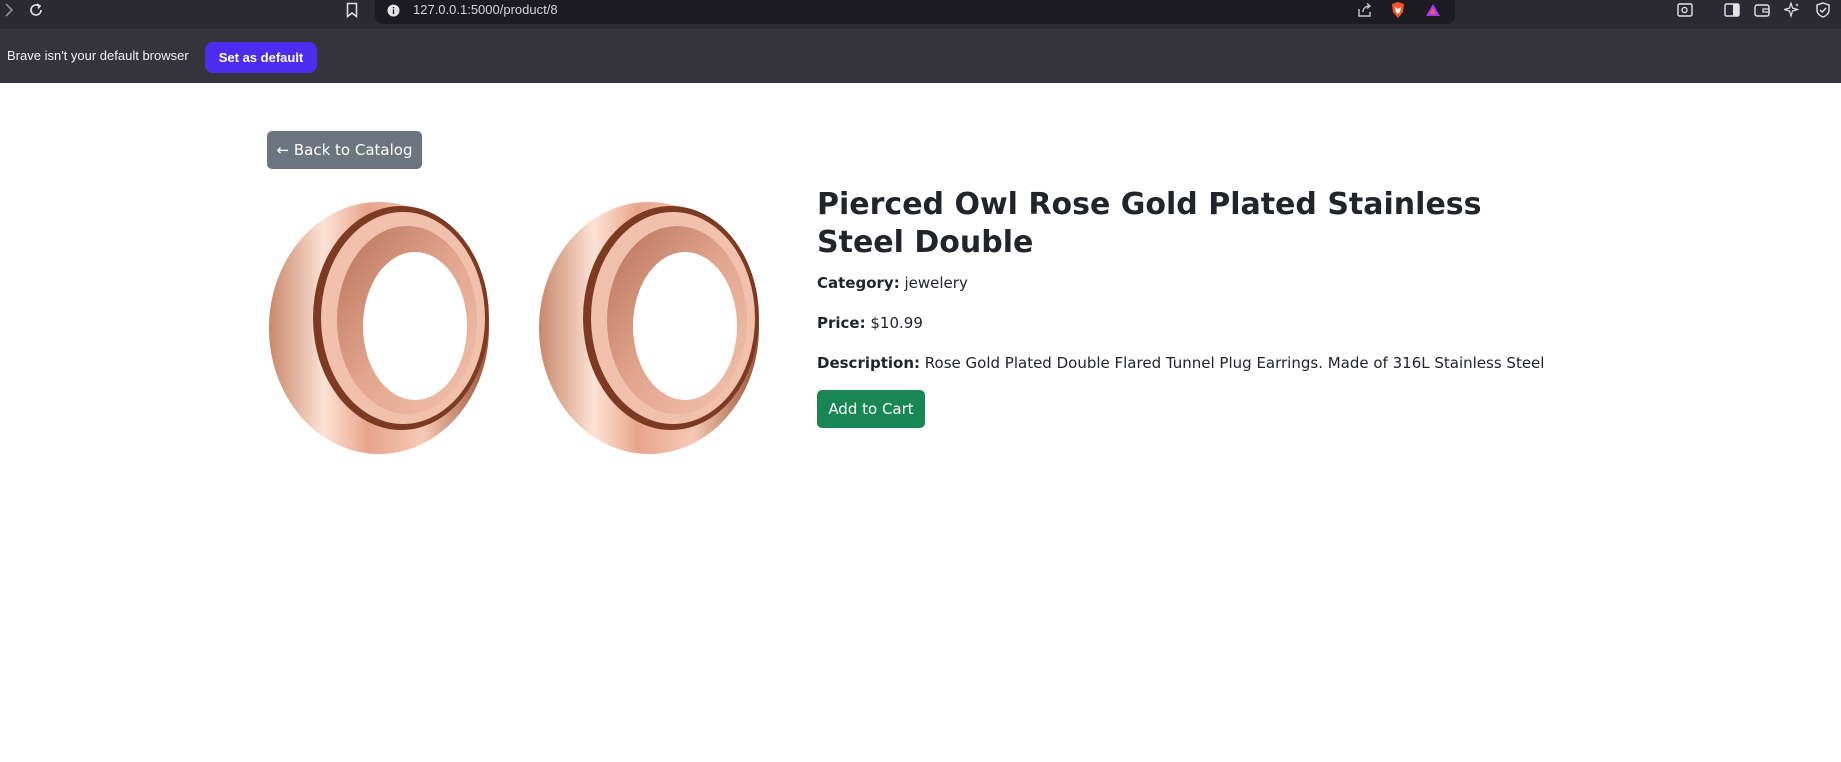 This screenshot has width=1841, height=762. Describe the element at coordinates (649, 328) in the screenshot. I see `tunnel-plug-right` at that location.